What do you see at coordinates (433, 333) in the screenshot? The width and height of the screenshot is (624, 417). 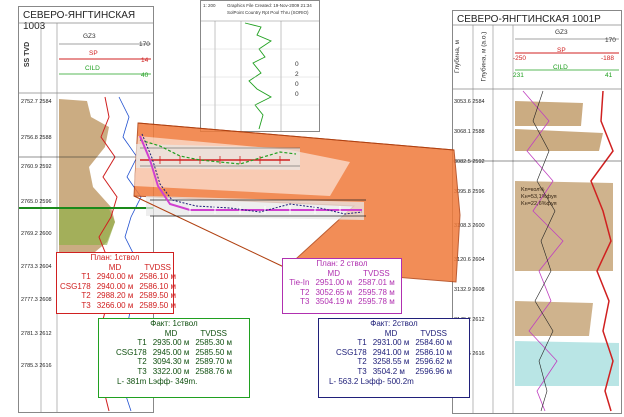 I see `fact2-header-tvdss: TVDSS` at bounding box center [433, 333].